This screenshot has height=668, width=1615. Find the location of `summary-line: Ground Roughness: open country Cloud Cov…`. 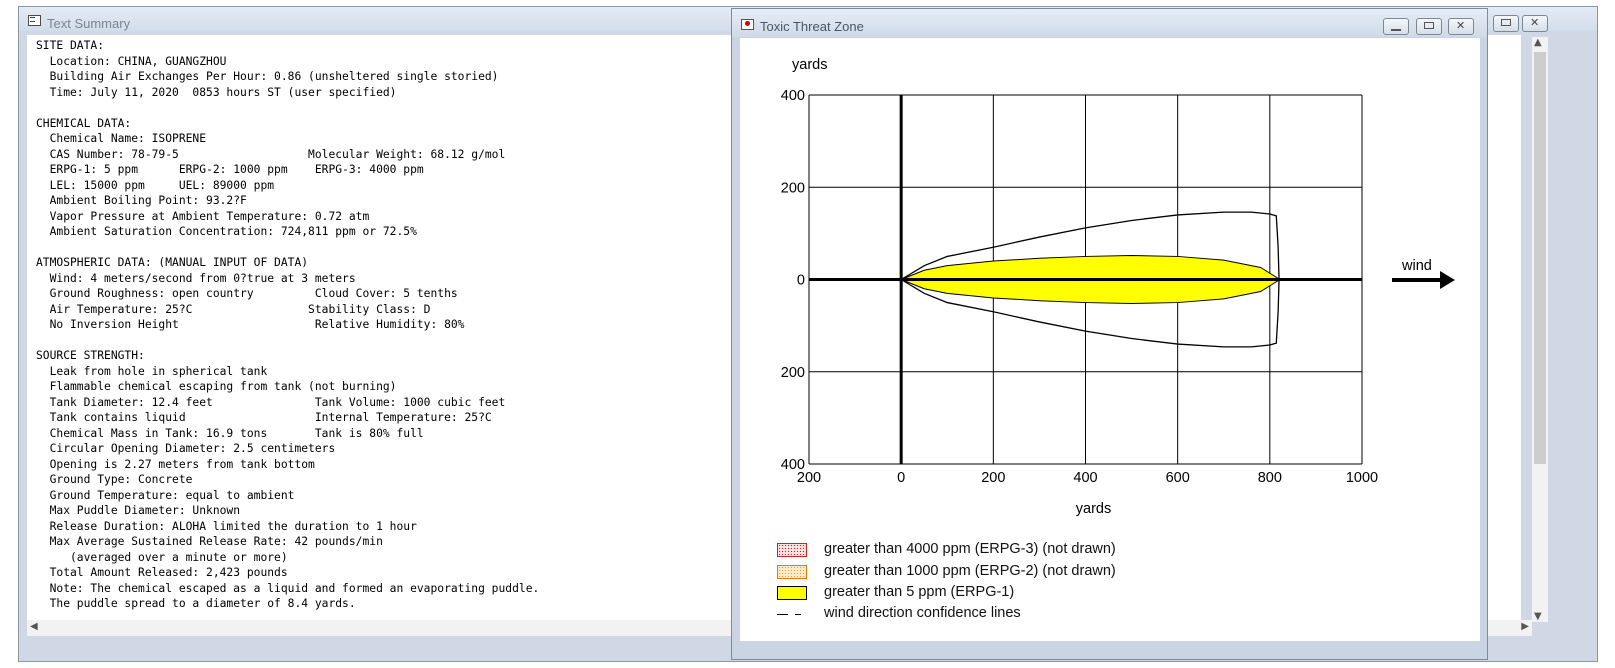

summary-line: Ground Roughness: open country Cloud Cov… is located at coordinates (253, 293).